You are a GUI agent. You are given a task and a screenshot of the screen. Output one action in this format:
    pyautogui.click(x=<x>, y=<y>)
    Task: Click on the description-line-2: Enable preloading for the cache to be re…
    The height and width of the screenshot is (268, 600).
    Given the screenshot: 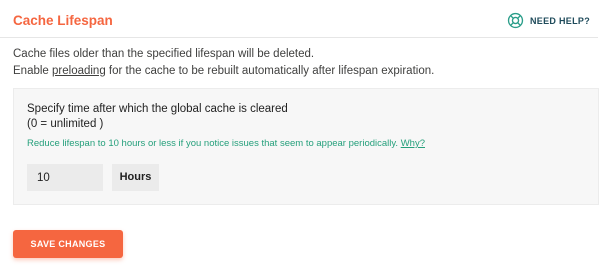 What is the action you would take?
    pyautogui.click(x=223, y=71)
    